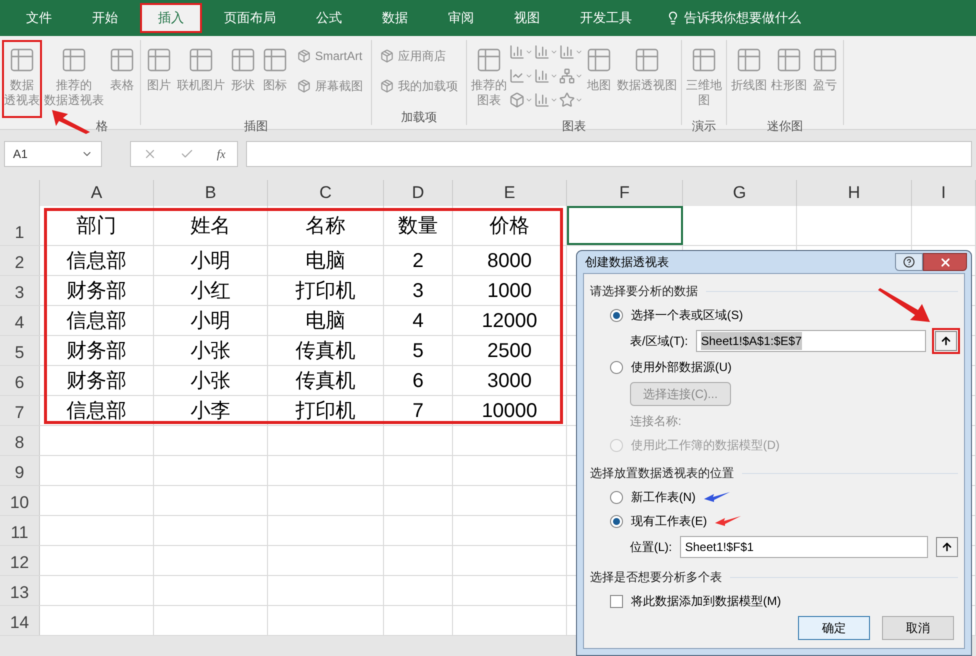 This screenshot has height=656, width=976. What do you see at coordinates (834, 628) in the screenshot?
I see `ok-button: 确定` at bounding box center [834, 628].